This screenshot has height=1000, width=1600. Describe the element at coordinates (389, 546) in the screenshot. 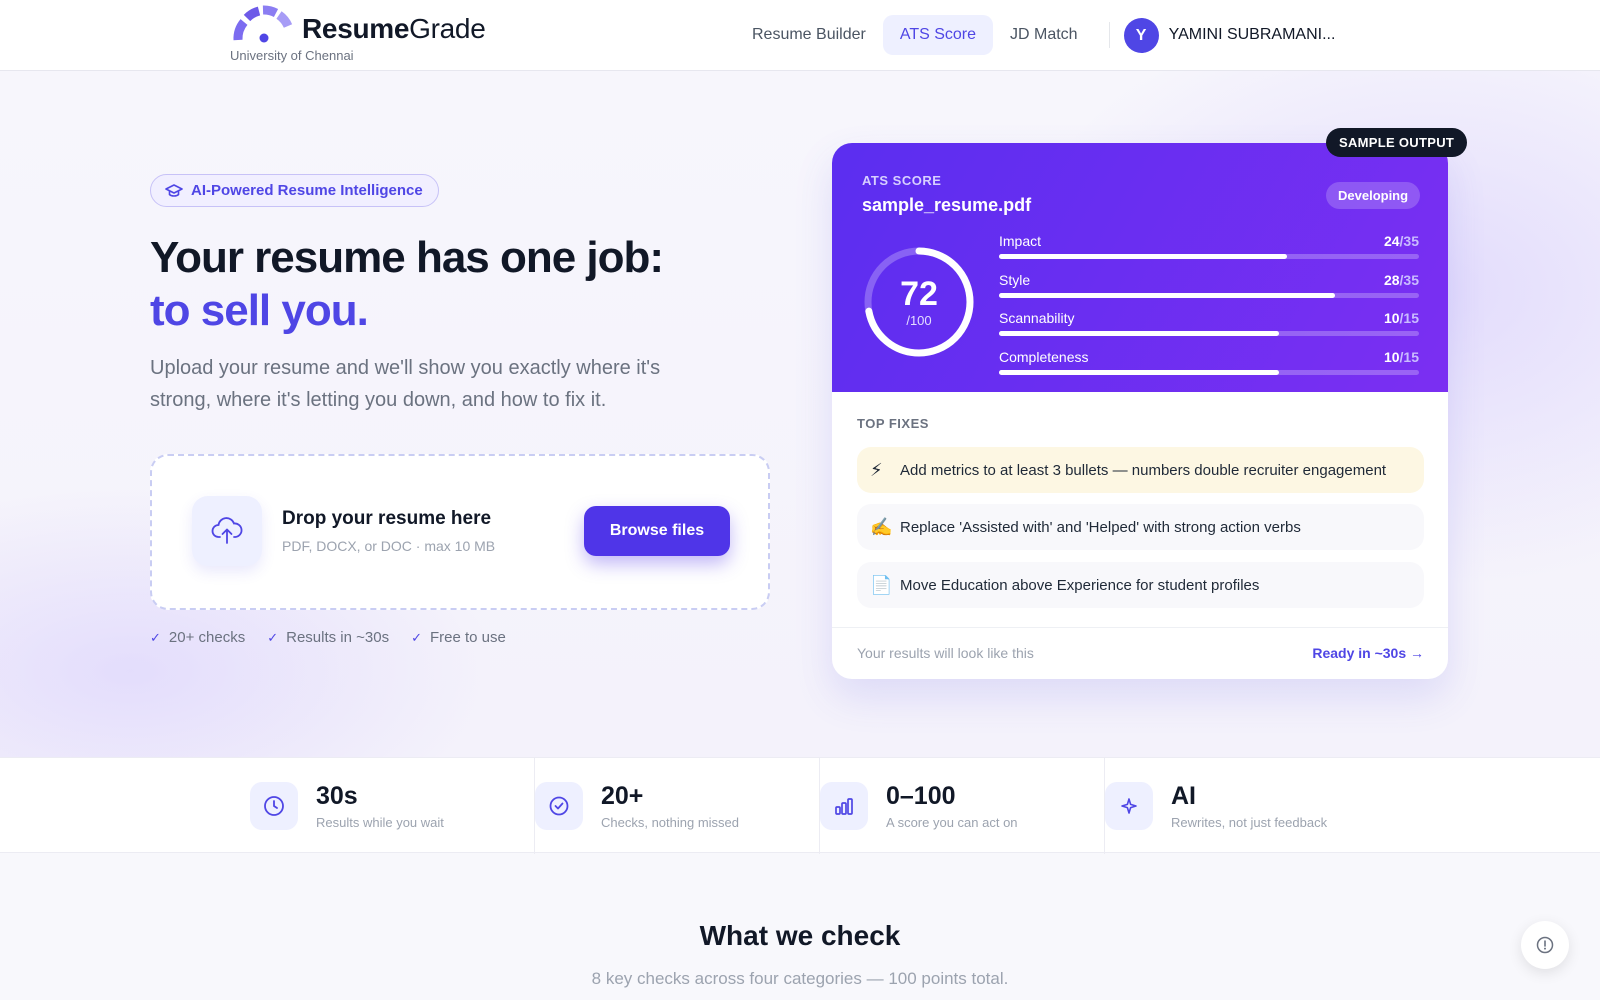

I see `dropzone-subtitle: PDF, DOCX, or DOC · max 10 MB` at that location.